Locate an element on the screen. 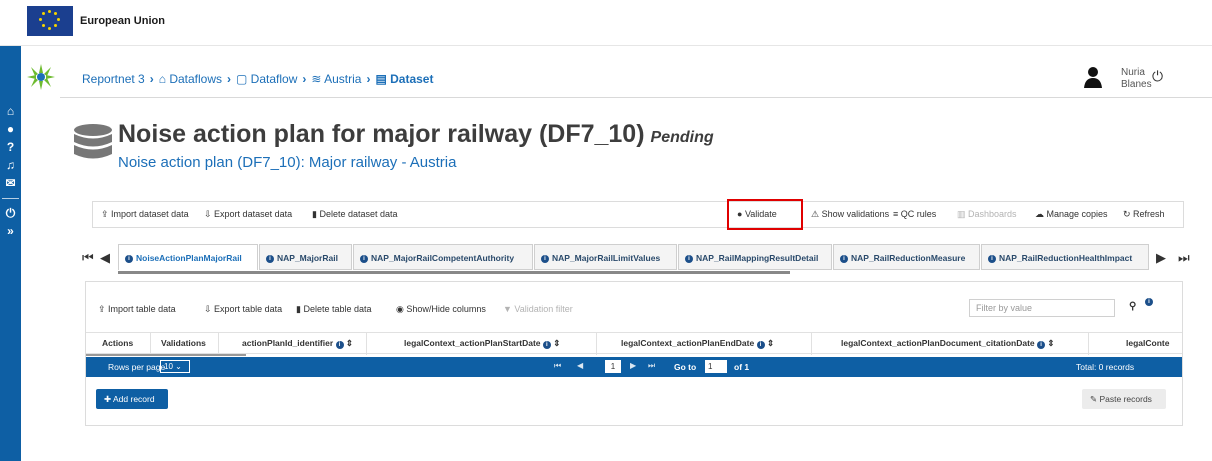 The height and width of the screenshot is (461, 1212). logout-sidebar-icon: ⏻ is located at coordinates (10, 213).